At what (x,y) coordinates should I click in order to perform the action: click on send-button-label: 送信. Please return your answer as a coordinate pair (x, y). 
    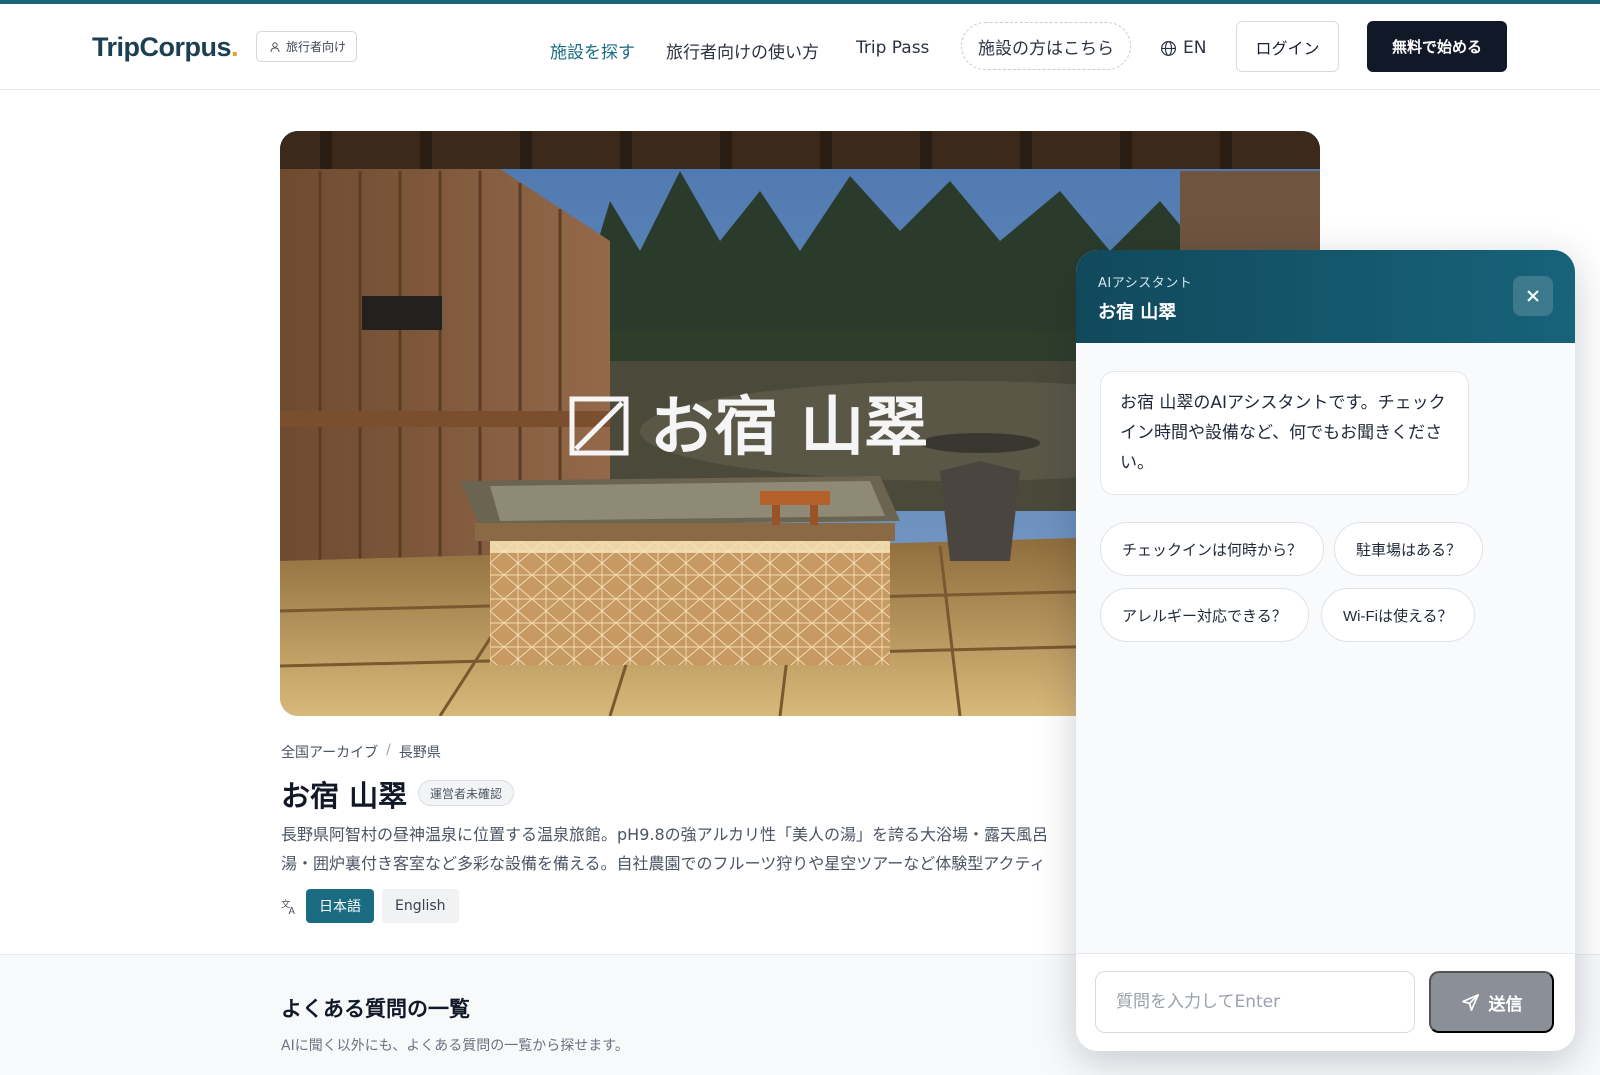
    Looking at the image, I should click on (1505, 1004).